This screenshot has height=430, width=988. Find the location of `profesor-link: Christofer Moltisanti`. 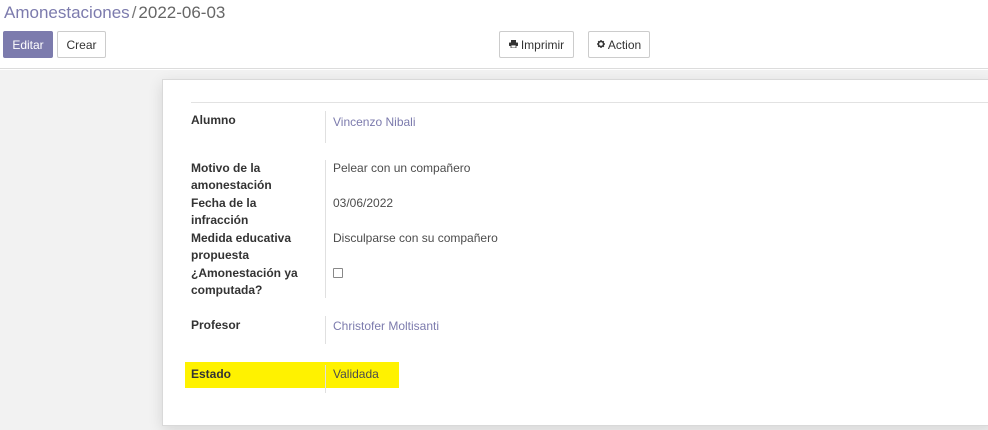

profesor-link: Christofer Moltisanti is located at coordinates (386, 326).